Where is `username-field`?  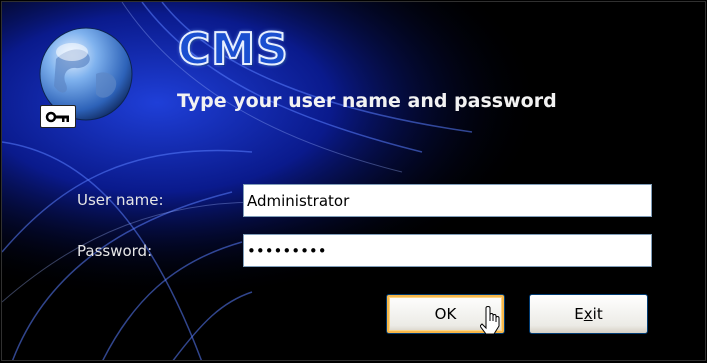 username-field is located at coordinates (447, 200).